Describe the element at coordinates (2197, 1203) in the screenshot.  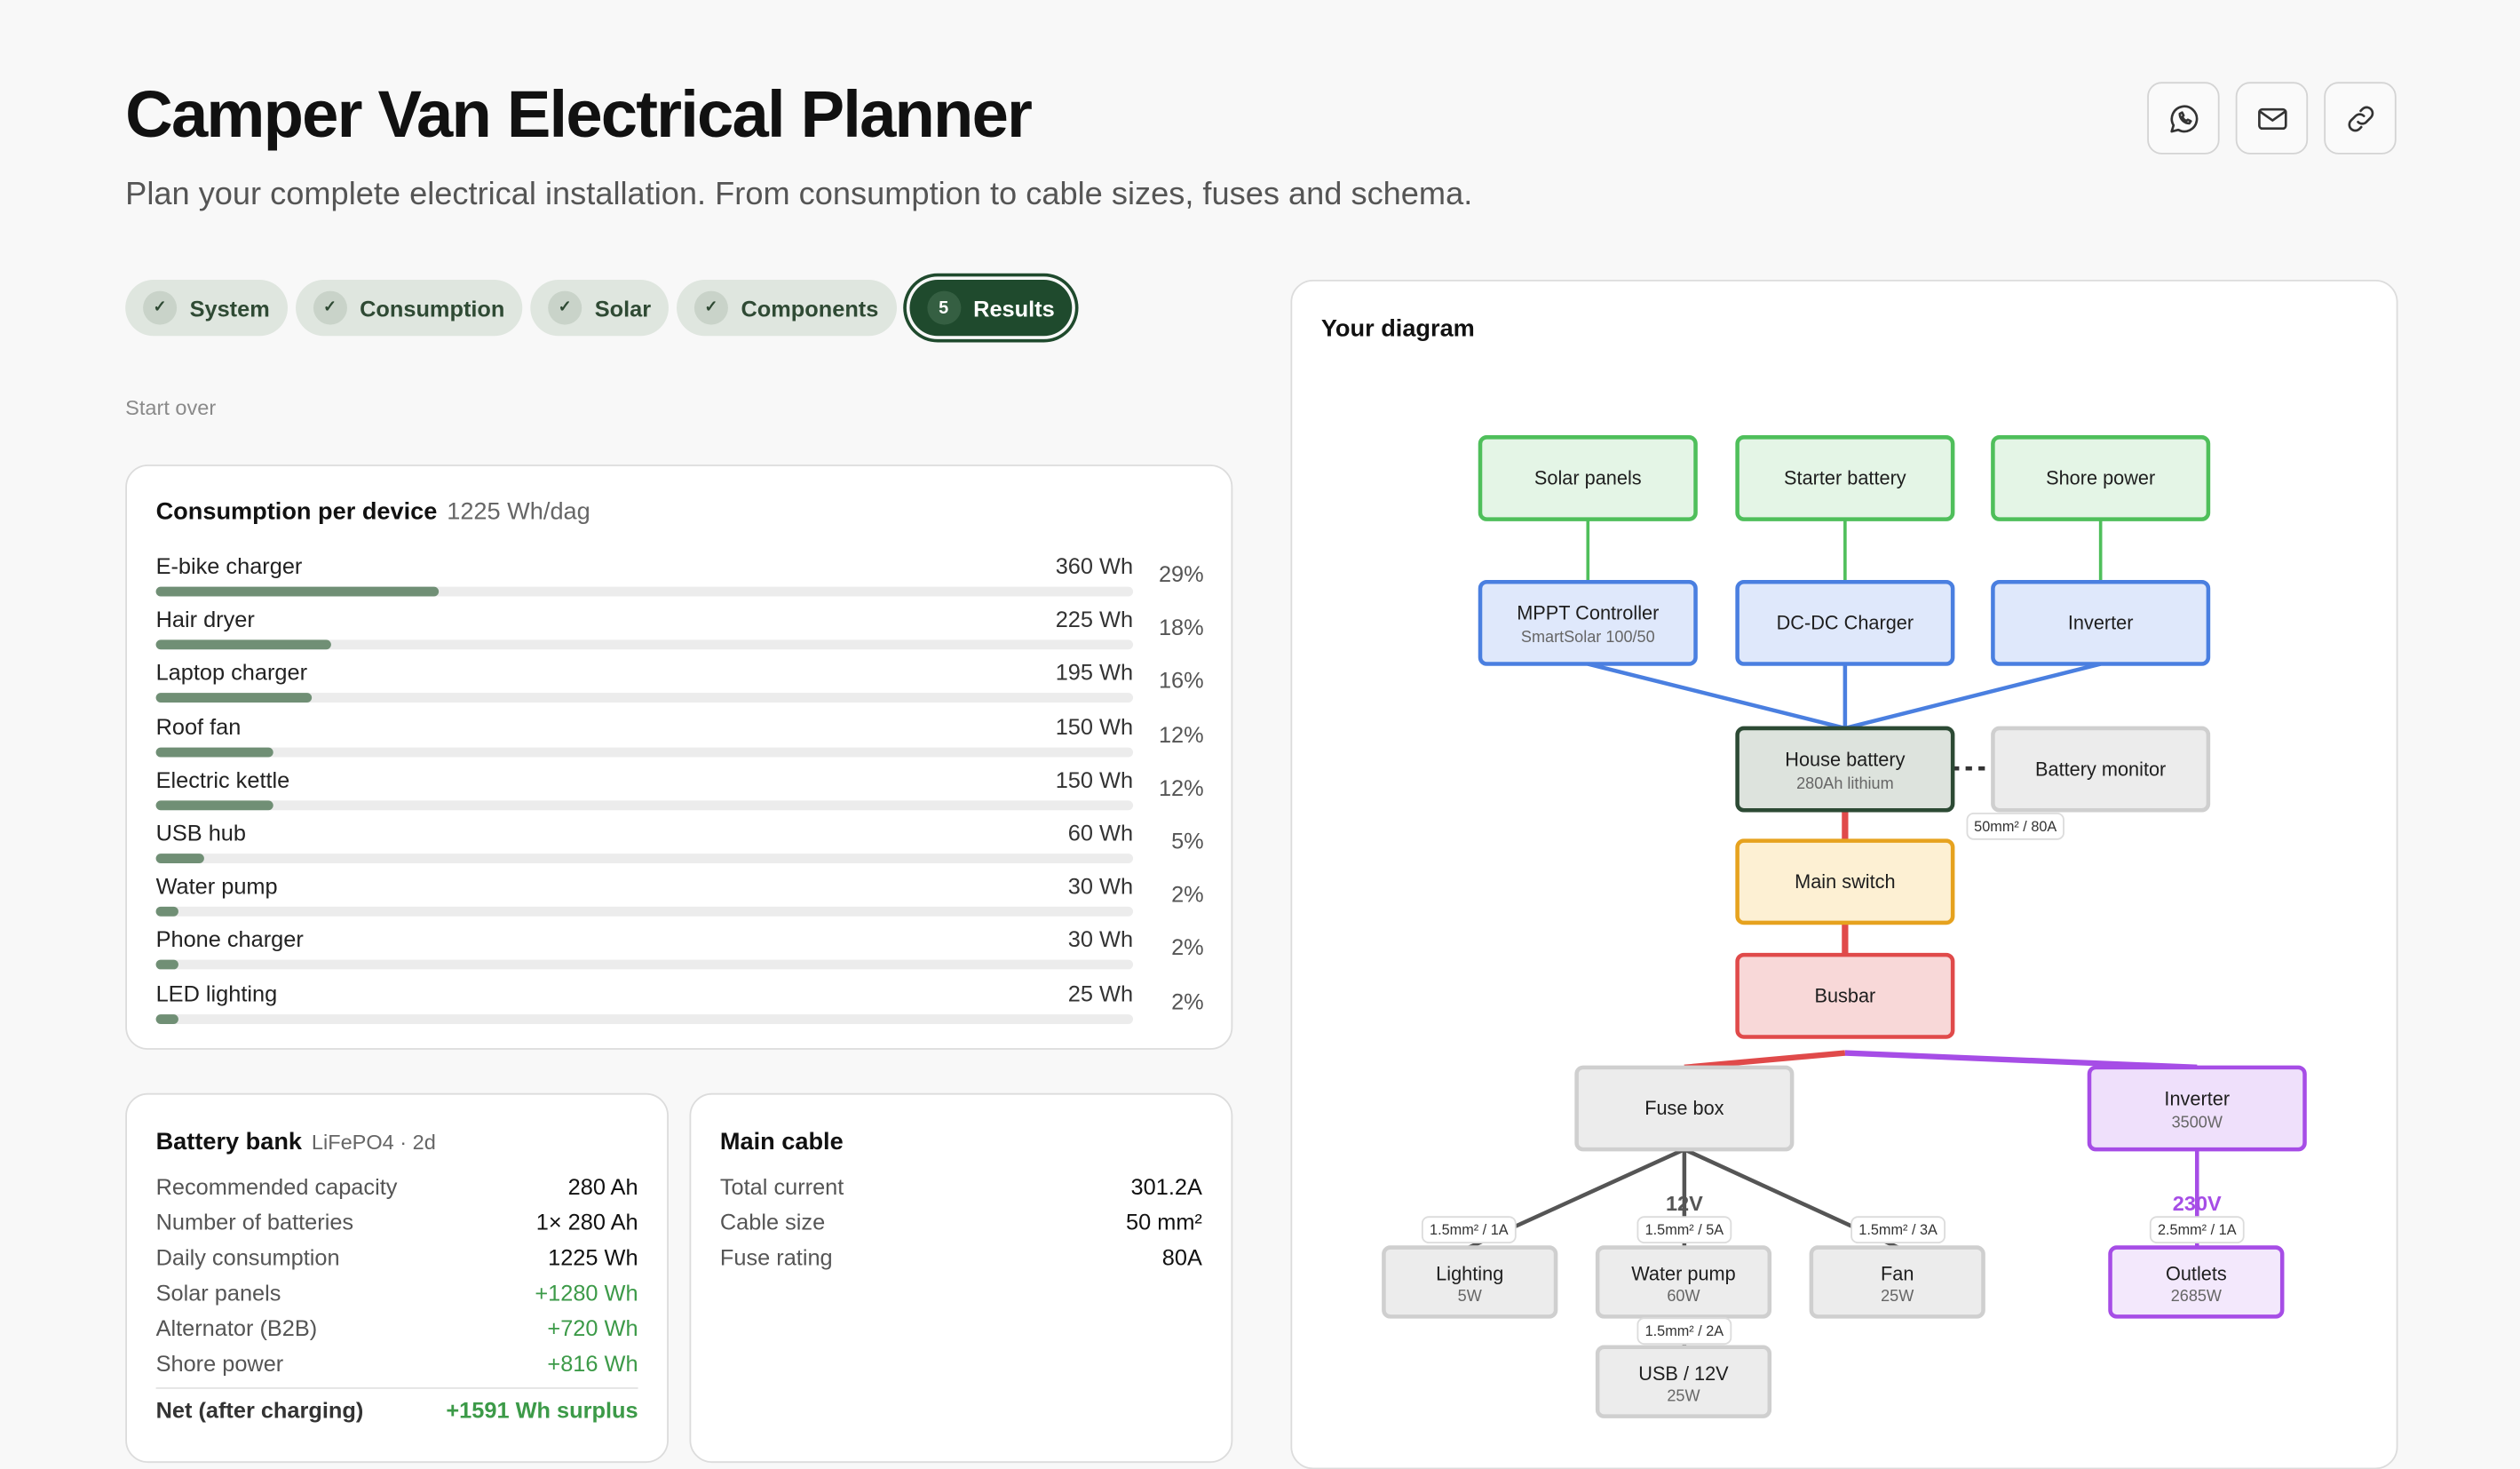
I see `ac-voltage-label: 230V` at that location.